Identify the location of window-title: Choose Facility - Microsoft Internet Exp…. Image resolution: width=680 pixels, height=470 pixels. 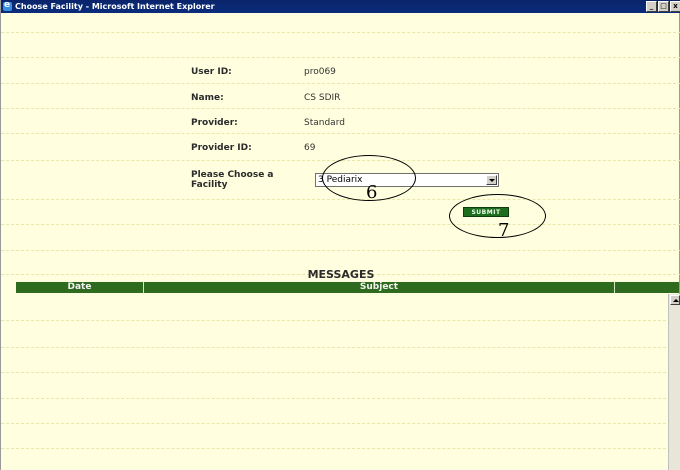
(115, 6).